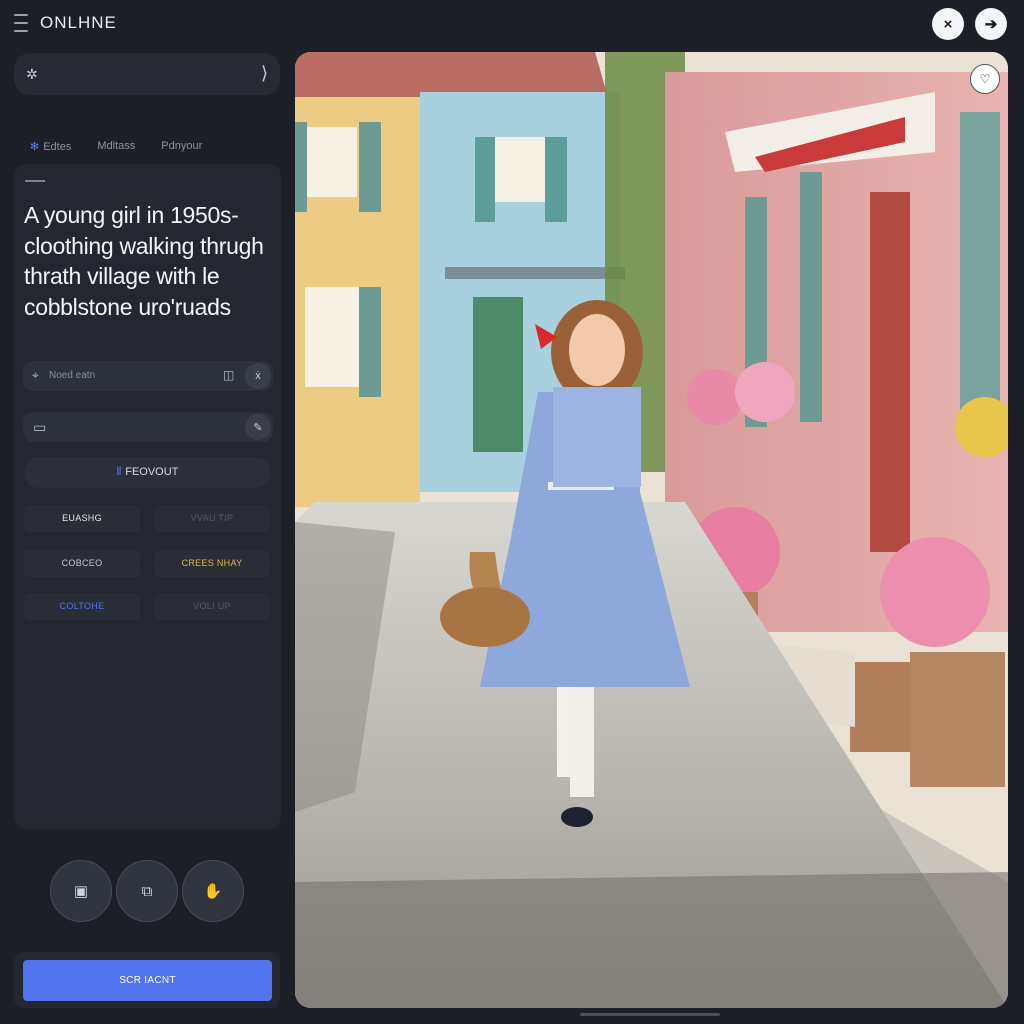  I want to click on image-tool-icon: ▣, so click(81, 891).